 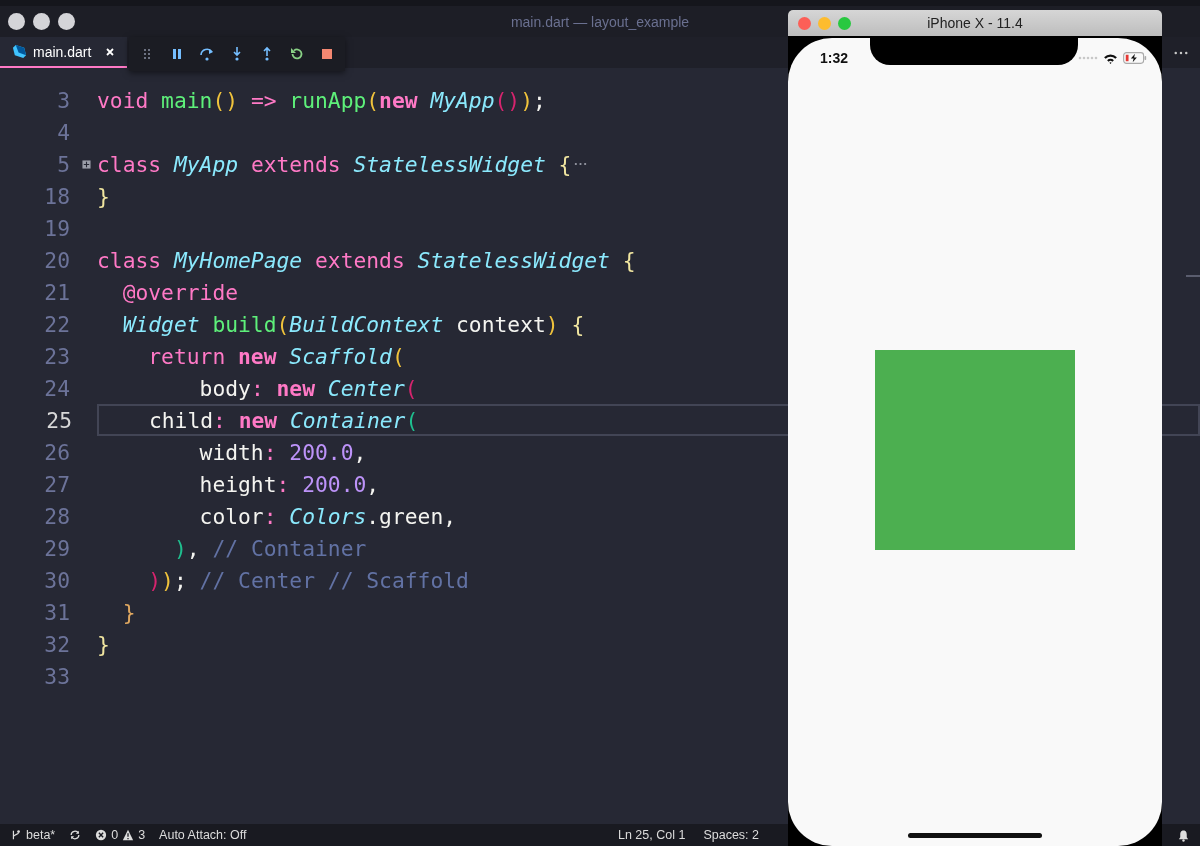 I want to click on line-number: 23, so click(x=56, y=356).